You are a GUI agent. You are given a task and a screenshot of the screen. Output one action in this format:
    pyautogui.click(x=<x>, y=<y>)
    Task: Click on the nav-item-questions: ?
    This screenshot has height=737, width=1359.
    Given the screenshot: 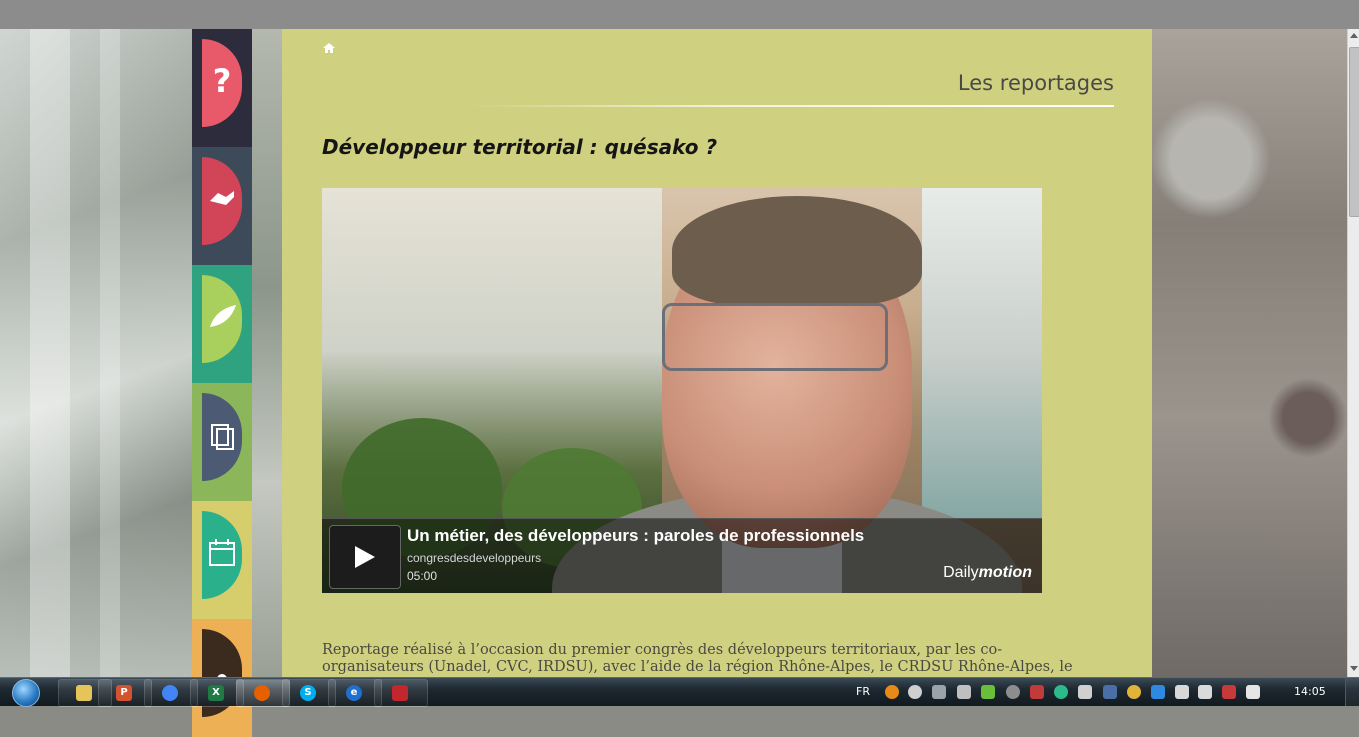 What is the action you would take?
    pyautogui.click(x=222, y=88)
    